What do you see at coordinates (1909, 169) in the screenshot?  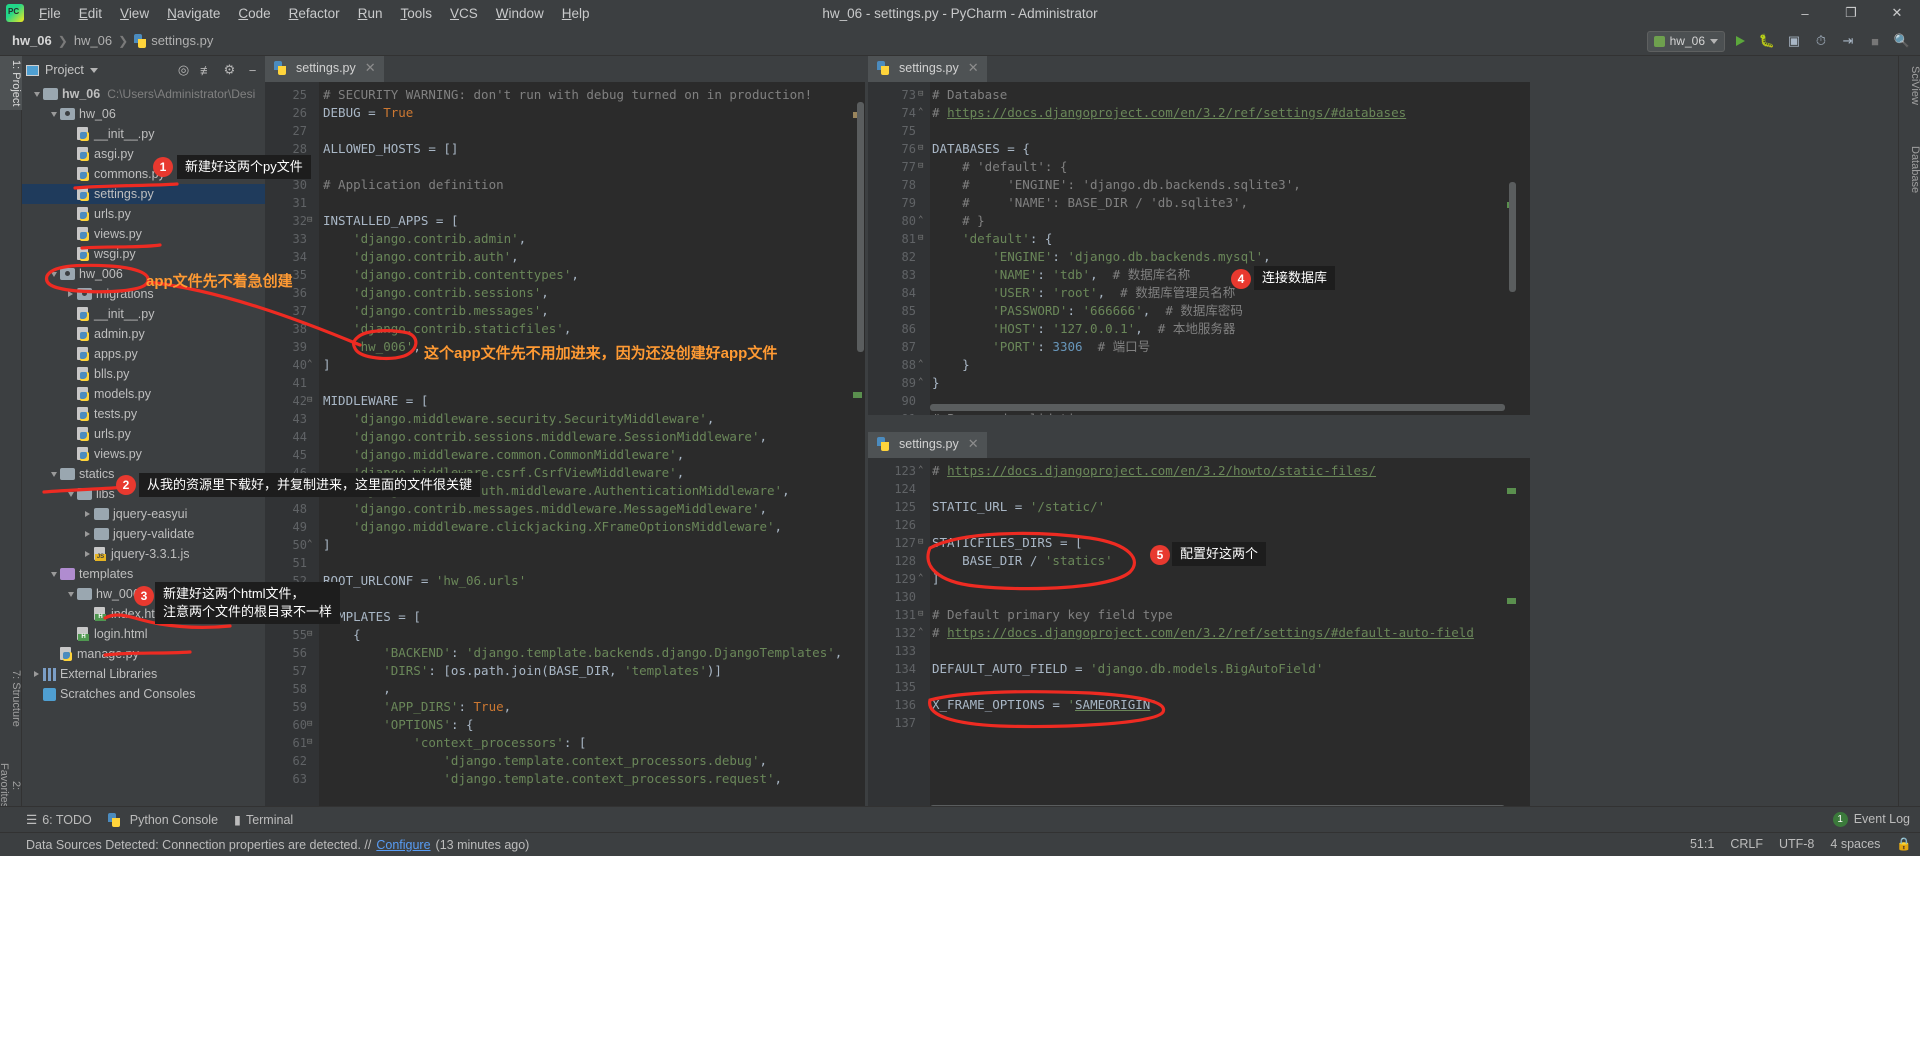 I see `sidebar-item-database: Database` at bounding box center [1909, 169].